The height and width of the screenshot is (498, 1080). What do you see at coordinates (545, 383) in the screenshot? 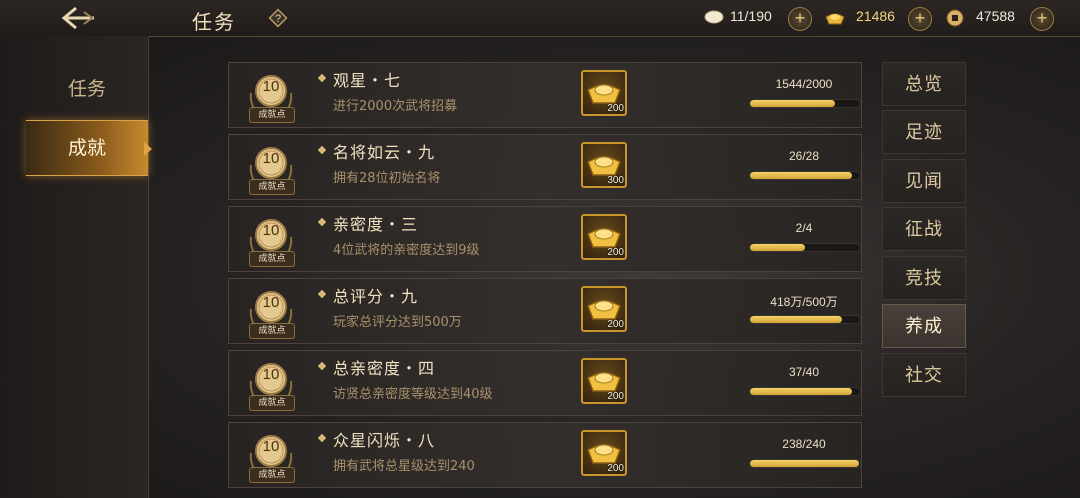
I see `achievement-row: 10 成就点 总亲密度・四 访贤总亲密度等级达到40级 200 37/40` at bounding box center [545, 383].